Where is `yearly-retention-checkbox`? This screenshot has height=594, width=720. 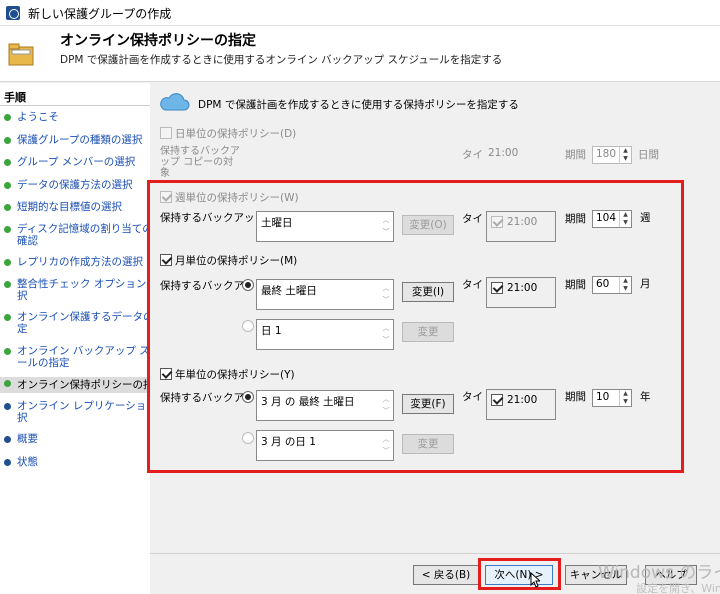
yearly-retention-checkbox is located at coordinates (166, 374).